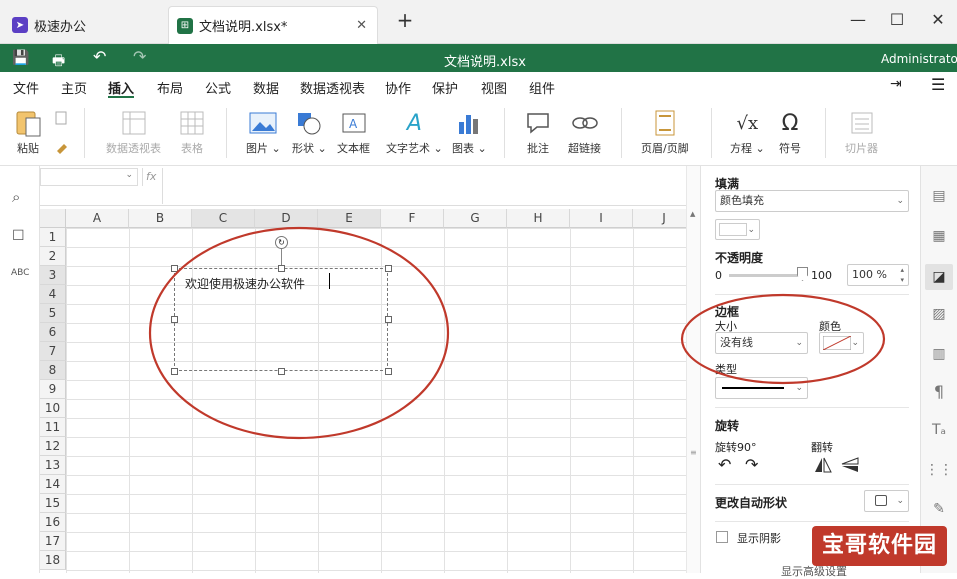 This screenshot has width=957, height=579. I want to click on row-header: 12, so click(53, 446).